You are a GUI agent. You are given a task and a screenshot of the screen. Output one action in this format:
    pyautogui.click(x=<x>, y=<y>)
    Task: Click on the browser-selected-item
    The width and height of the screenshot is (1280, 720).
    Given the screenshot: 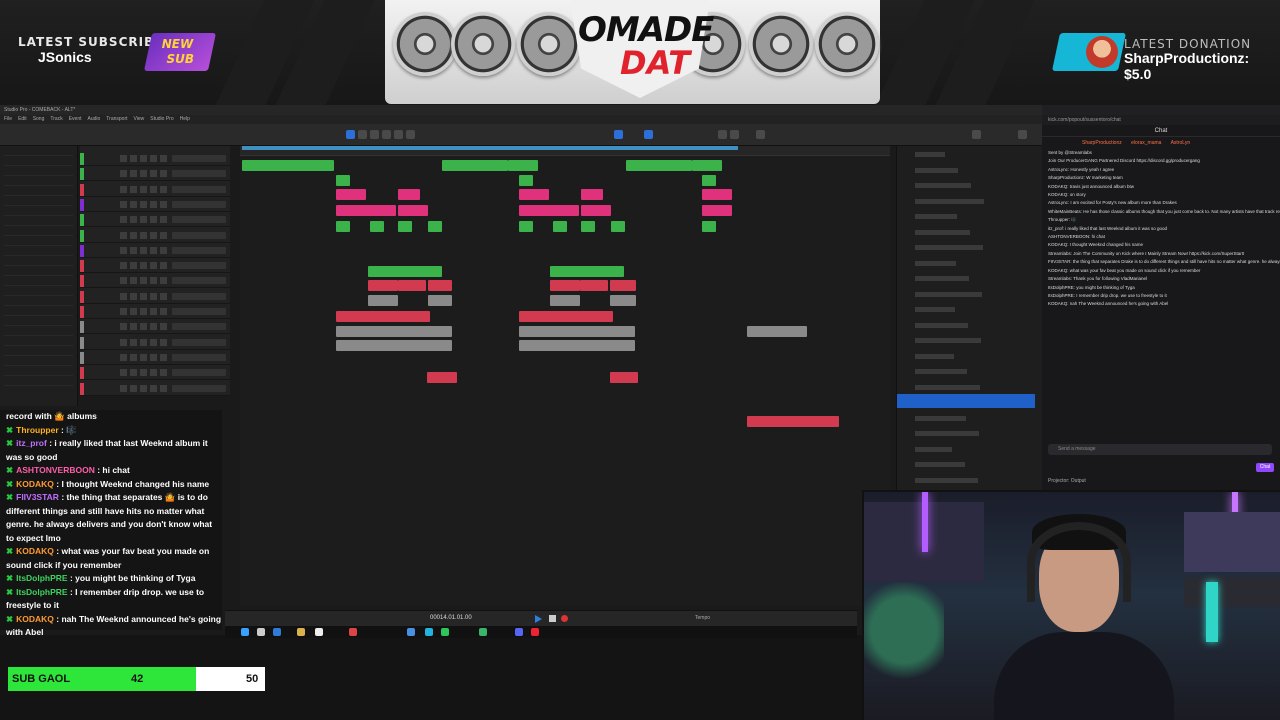 What is the action you would take?
    pyautogui.click(x=966, y=401)
    